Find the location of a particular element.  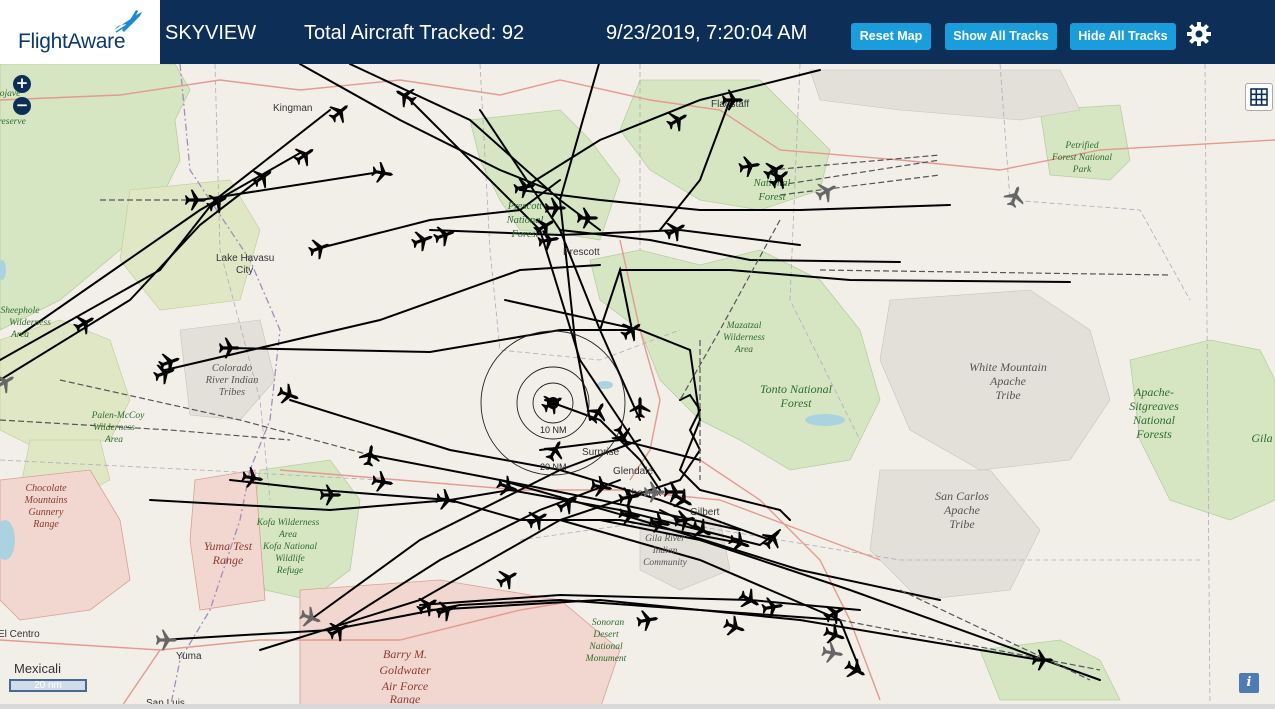

svg-text: Forests is located at coordinates (1153, 434).